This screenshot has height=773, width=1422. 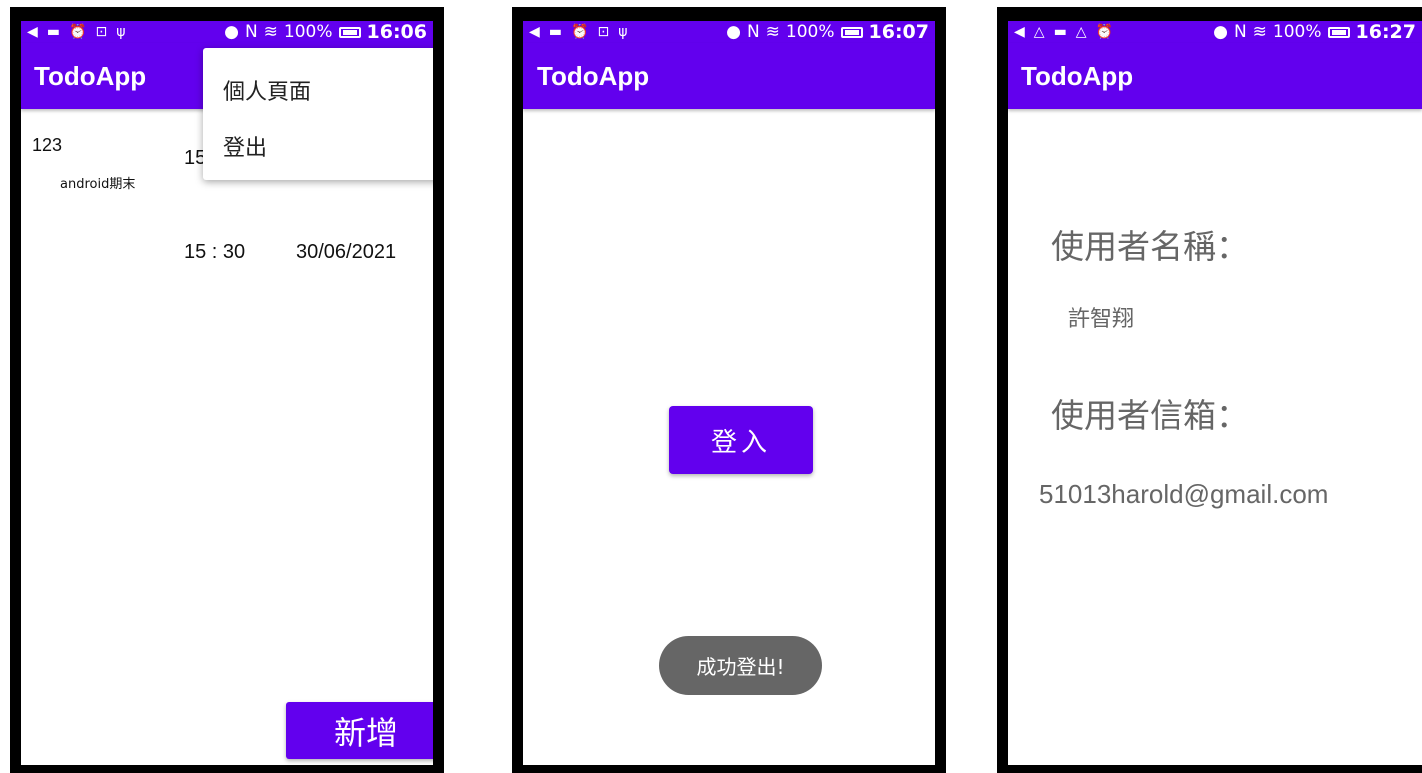 I want to click on logout-toast: 成功登出!, so click(x=740, y=665).